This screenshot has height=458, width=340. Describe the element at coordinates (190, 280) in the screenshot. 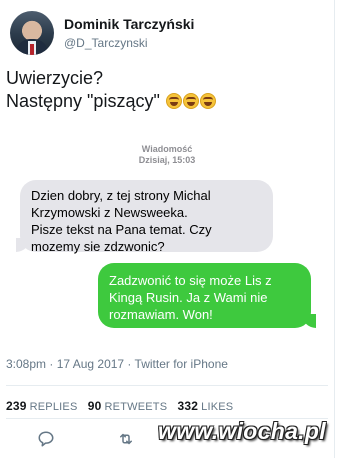

I see `outgoing-message-line: Zadzwonić to się może Lis z` at that location.